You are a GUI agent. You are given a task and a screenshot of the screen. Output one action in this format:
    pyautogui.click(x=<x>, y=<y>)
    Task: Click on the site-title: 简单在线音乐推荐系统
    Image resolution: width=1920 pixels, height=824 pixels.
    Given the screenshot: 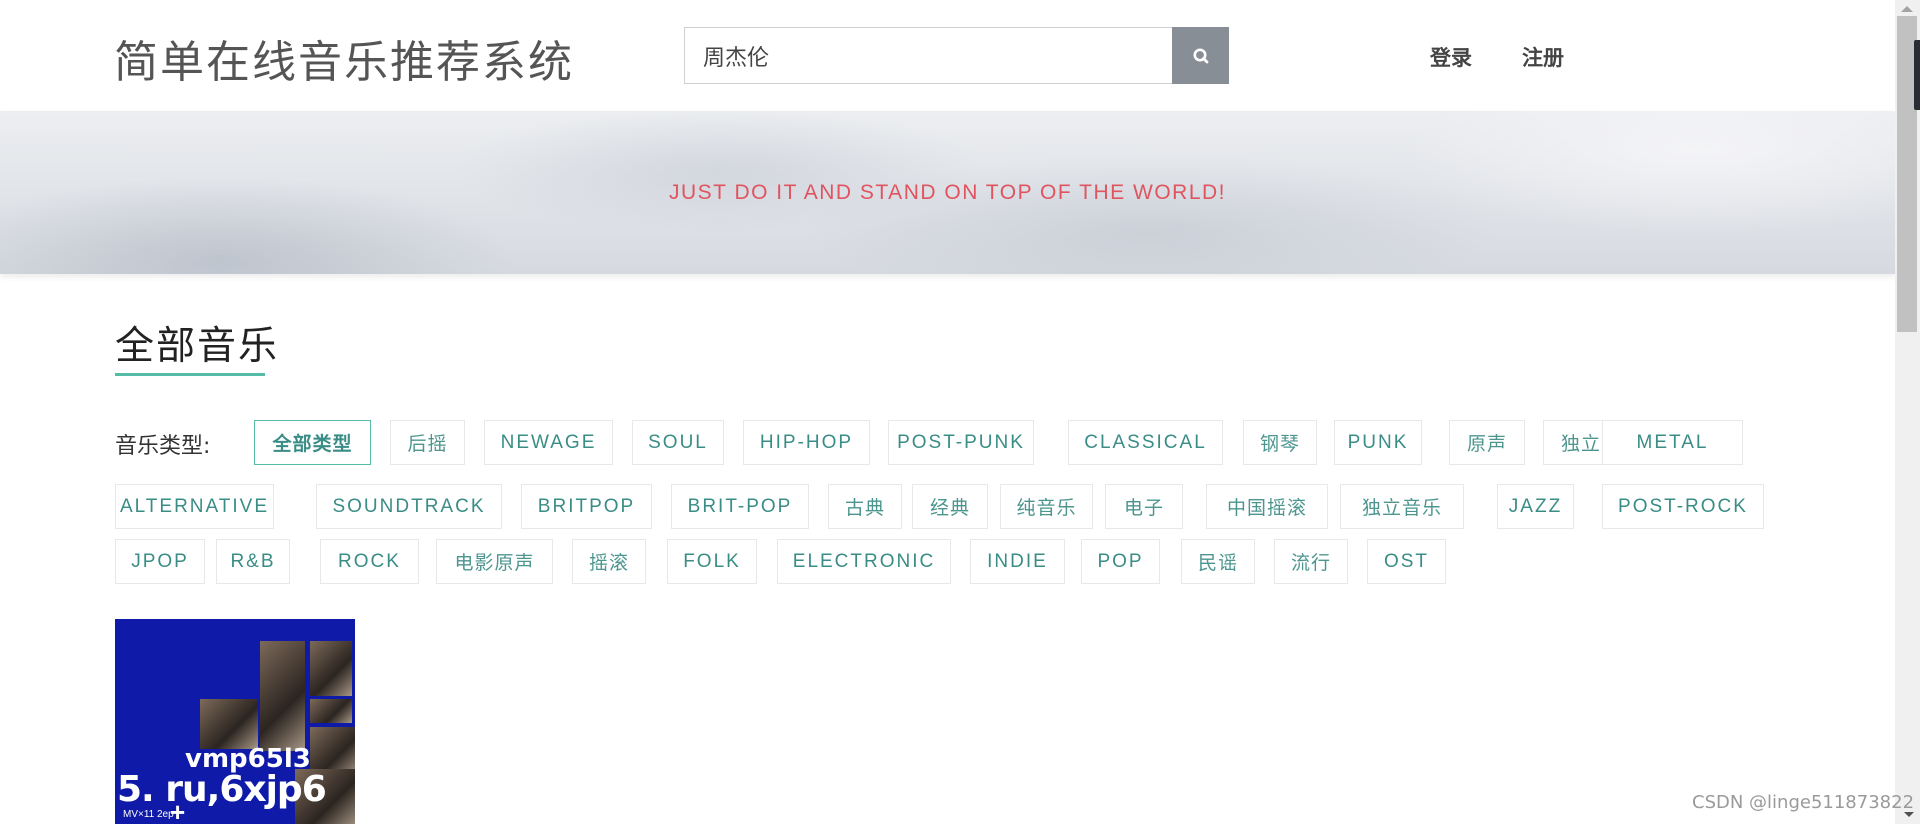 What is the action you would take?
    pyautogui.click(x=344, y=58)
    